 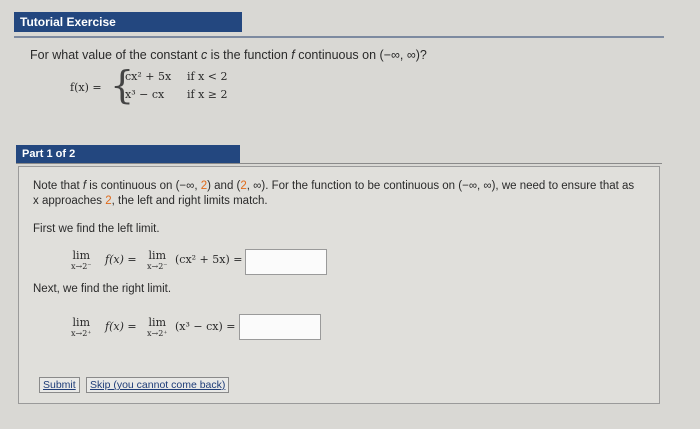 What do you see at coordinates (86, 87) in the screenshot?
I see `function-label: f(x) =` at bounding box center [86, 87].